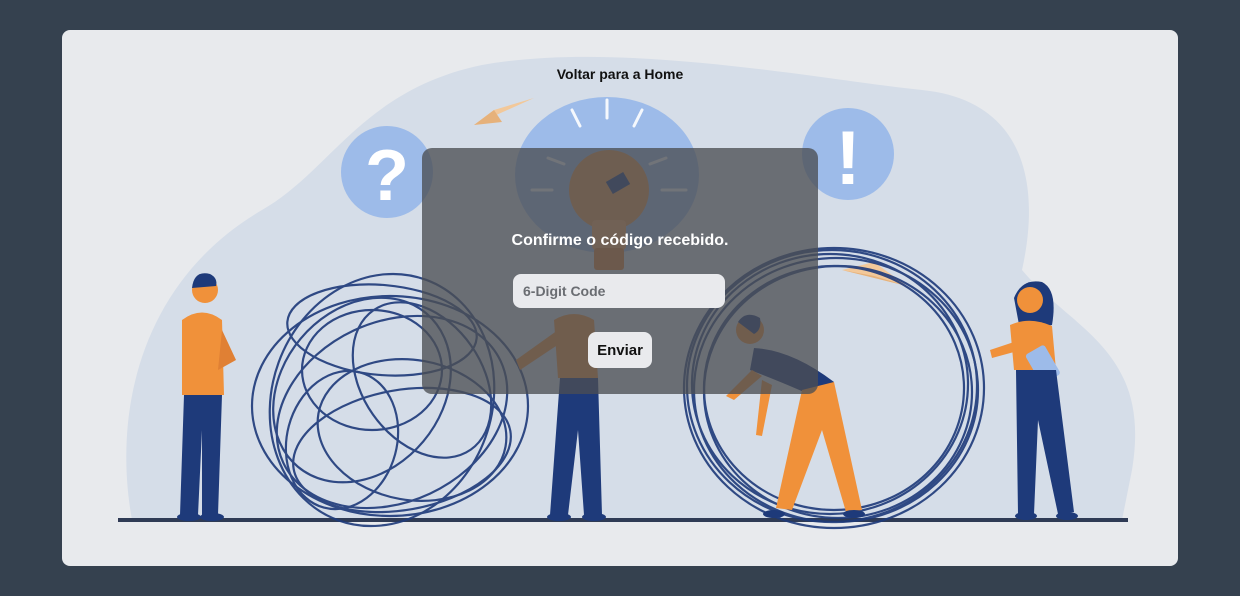 The image size is (1240, 596). I want to click on verification-title: Confirme o código recebido., so click(620, 240).